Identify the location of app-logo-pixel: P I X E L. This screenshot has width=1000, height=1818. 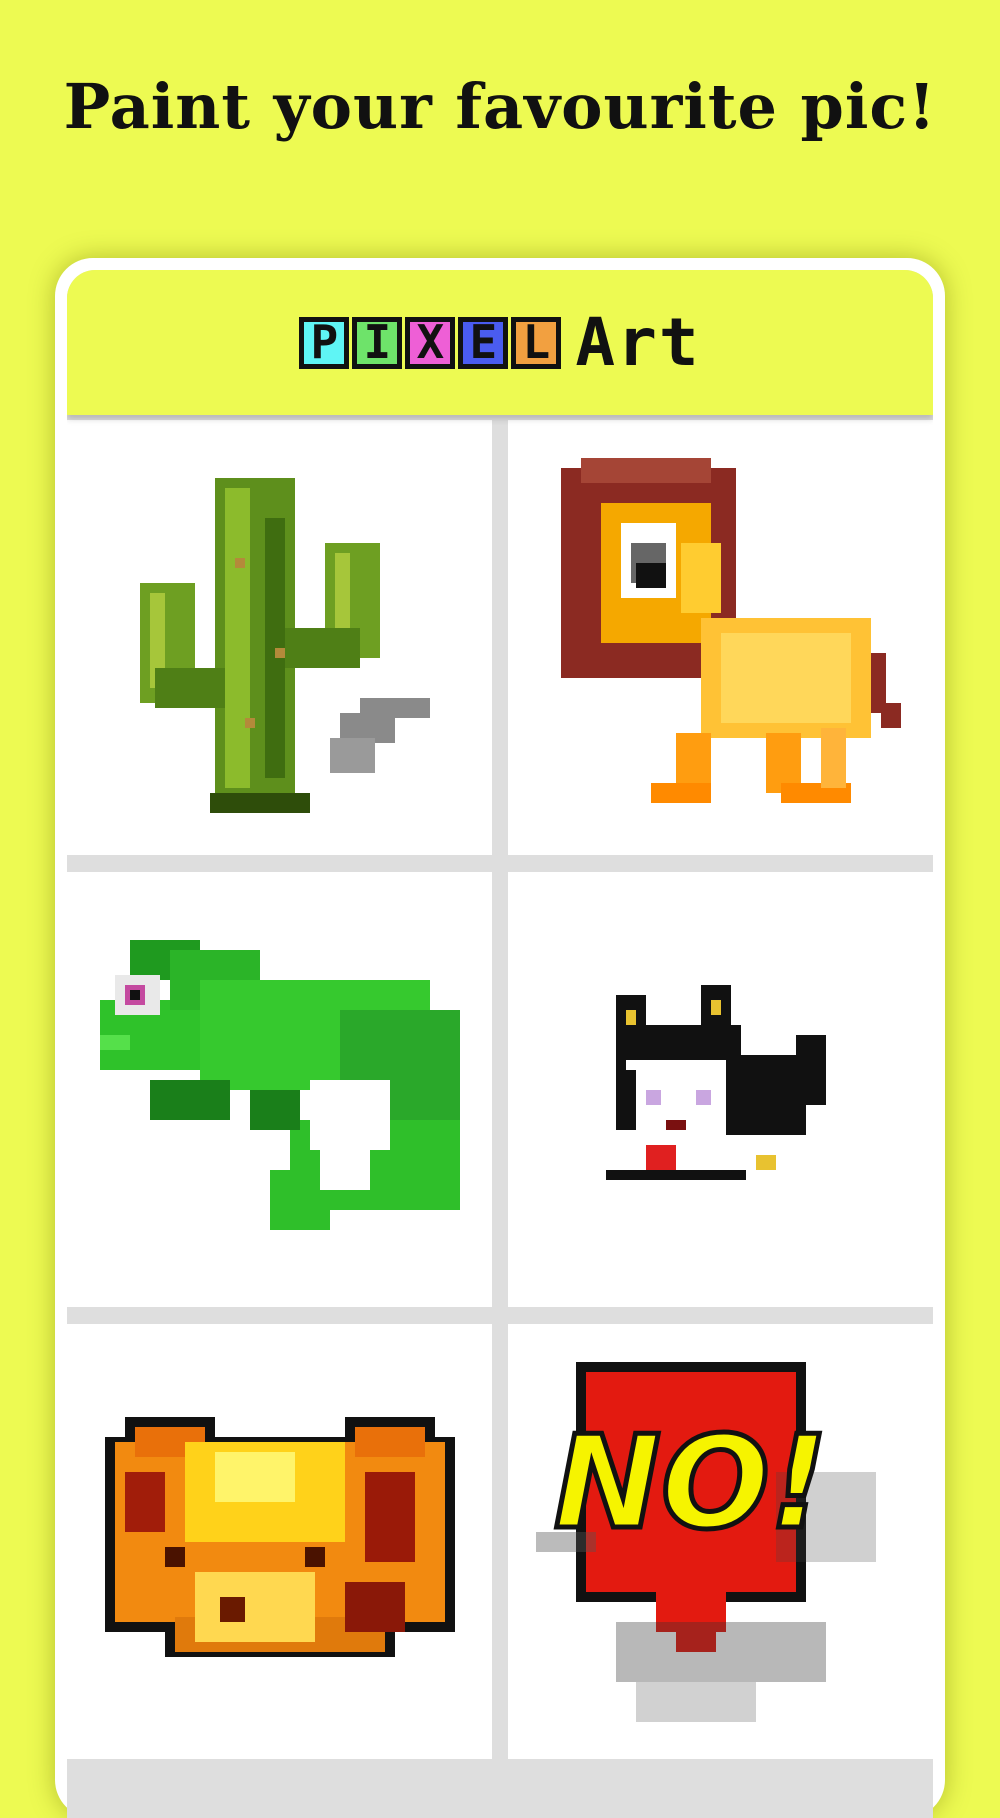
(430, 342).